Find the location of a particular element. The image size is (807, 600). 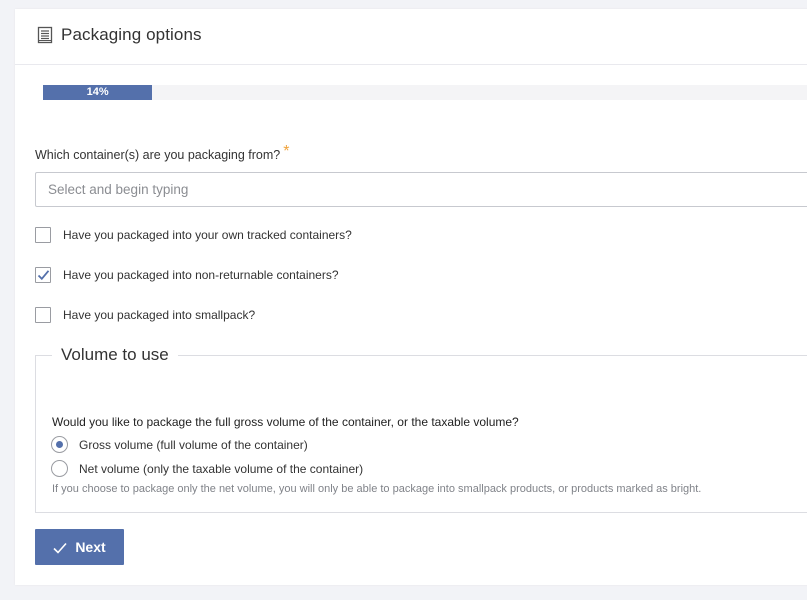

progress-fill: 14% is located at coordinates (98, 92).